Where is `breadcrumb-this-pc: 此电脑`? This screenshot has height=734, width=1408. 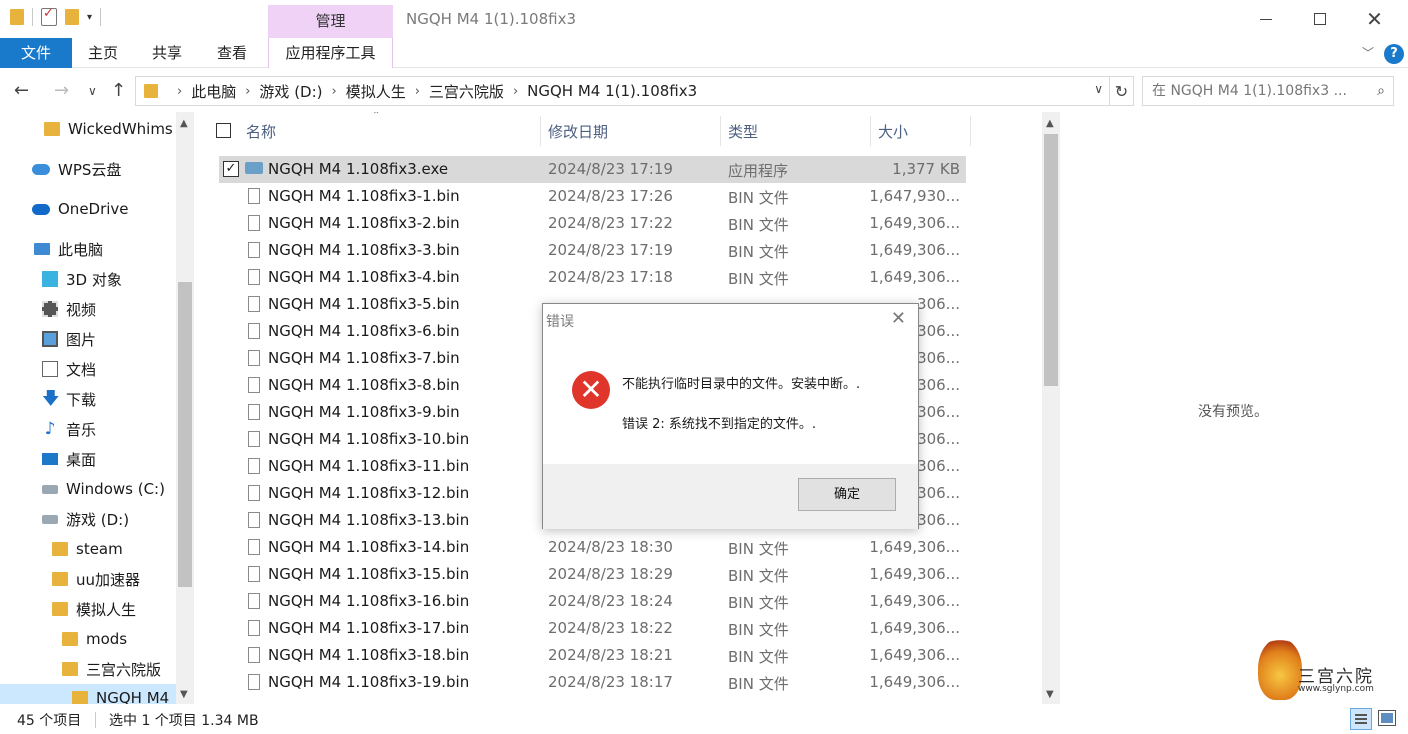 breadcrumb-this-pc: 此电脑 is located at coordinates (213, 91).